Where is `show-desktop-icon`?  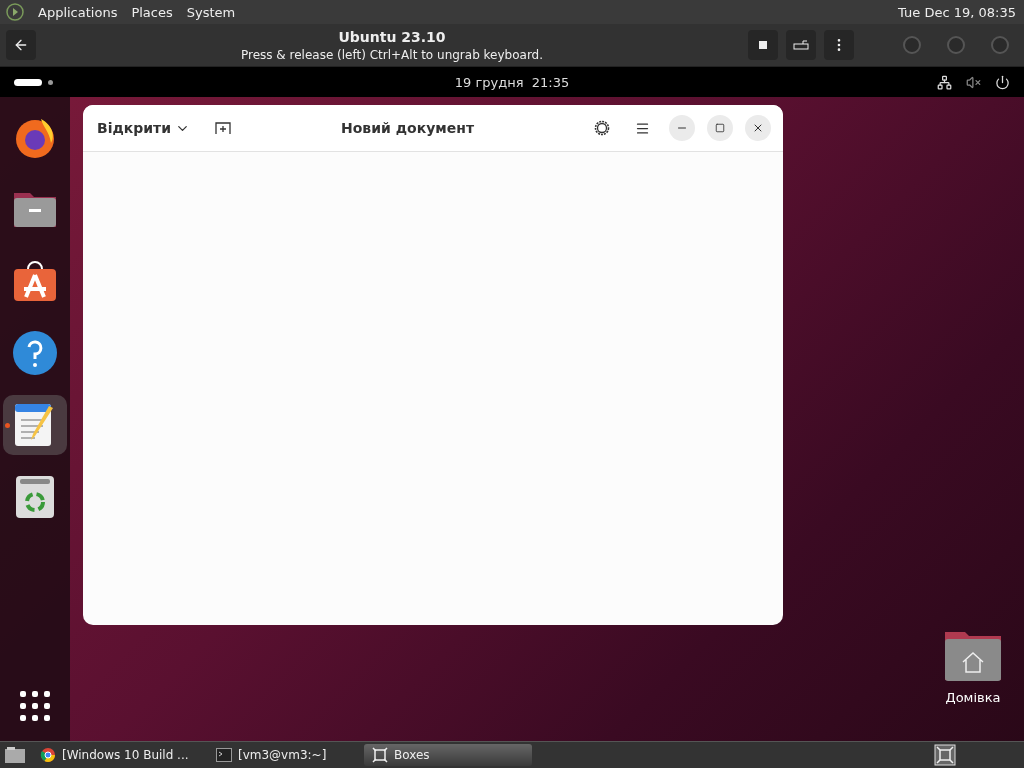 show-desktop-icon is located at coordinates (15, 755).